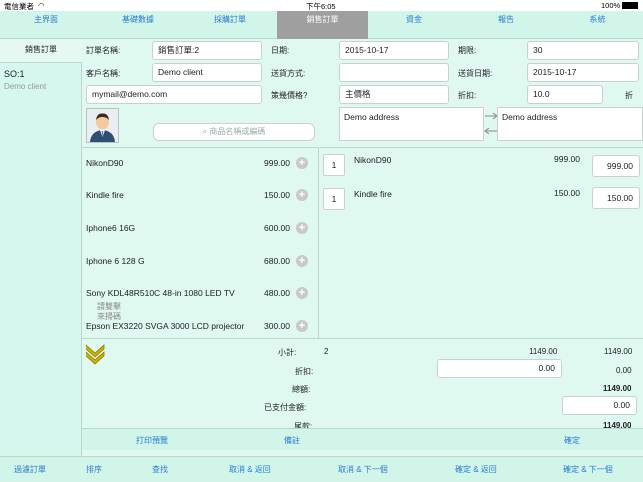 This screenshot has width=643, height=482. Describe the element at coordinates (207, 72) in the screenshot. I see `customer-field: Demo client` at that location.